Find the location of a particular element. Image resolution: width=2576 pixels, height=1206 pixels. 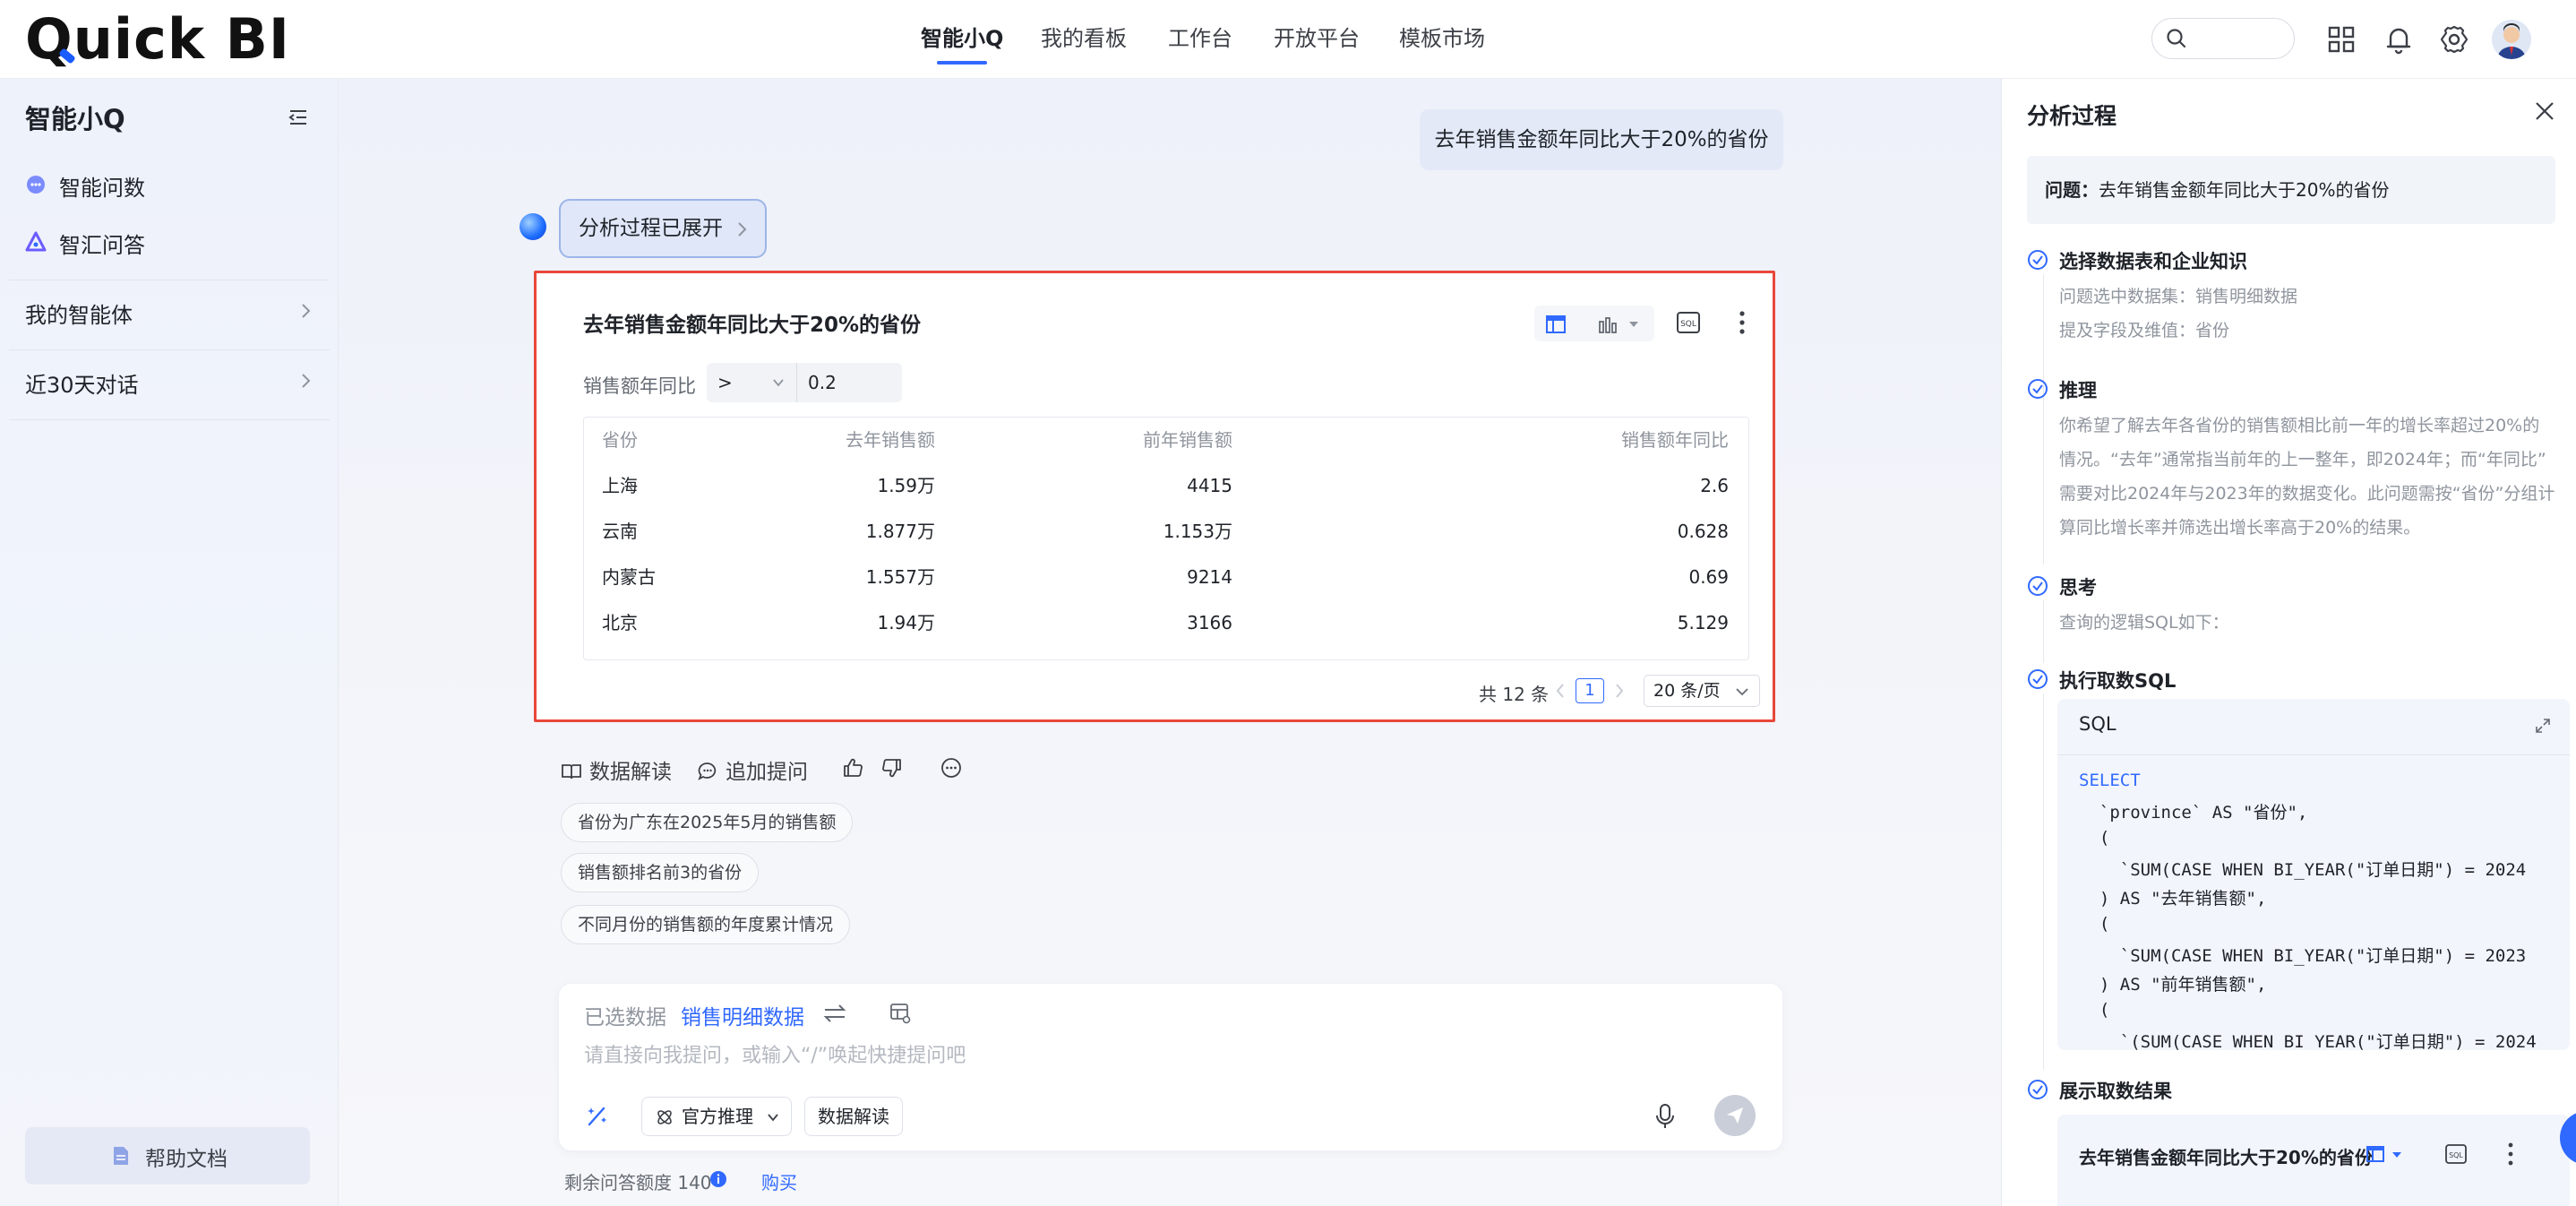

send-icon is located at coordinates (1735, 1115).